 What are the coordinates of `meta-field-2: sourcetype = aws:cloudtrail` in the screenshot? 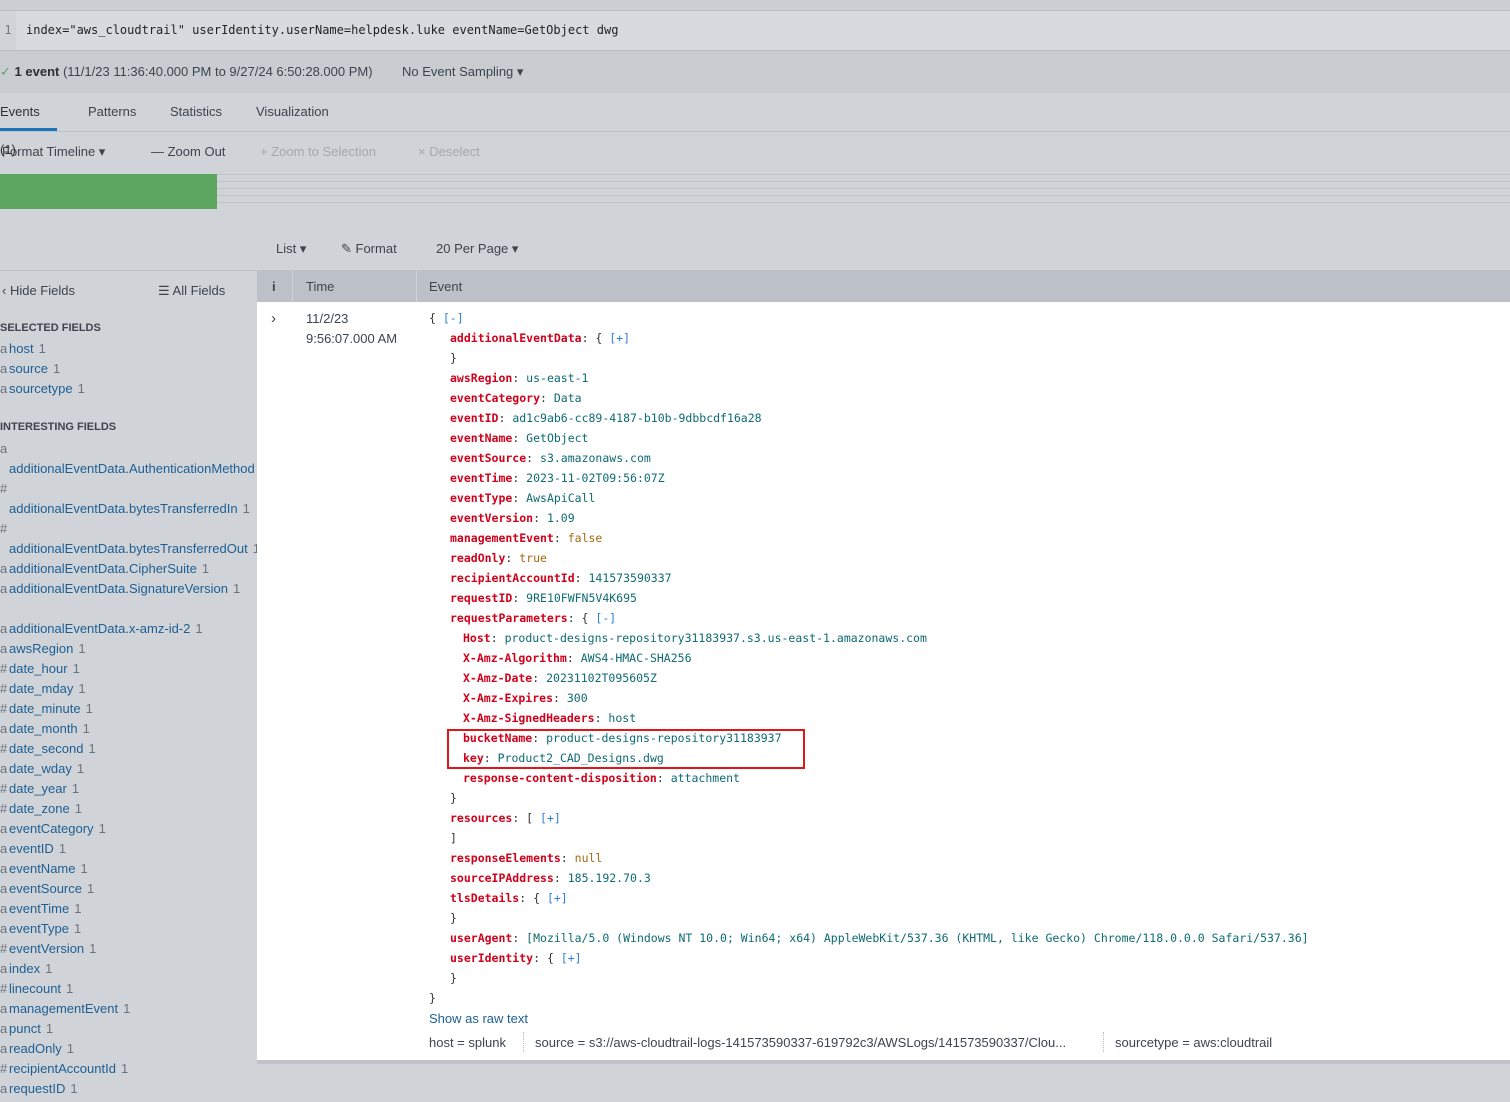 It's located at (1193, 1042).